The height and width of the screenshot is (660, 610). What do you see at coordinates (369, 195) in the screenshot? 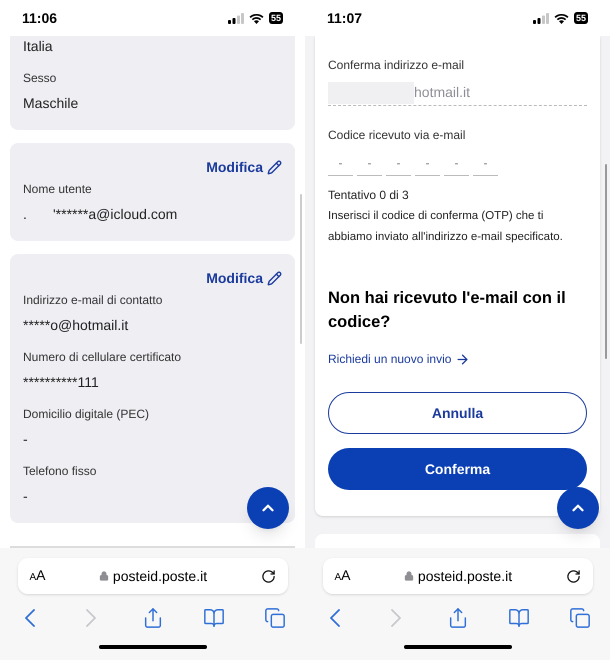
I see `attempts-text: Tentativo 0 di 3` at bounding box center [369, 195].